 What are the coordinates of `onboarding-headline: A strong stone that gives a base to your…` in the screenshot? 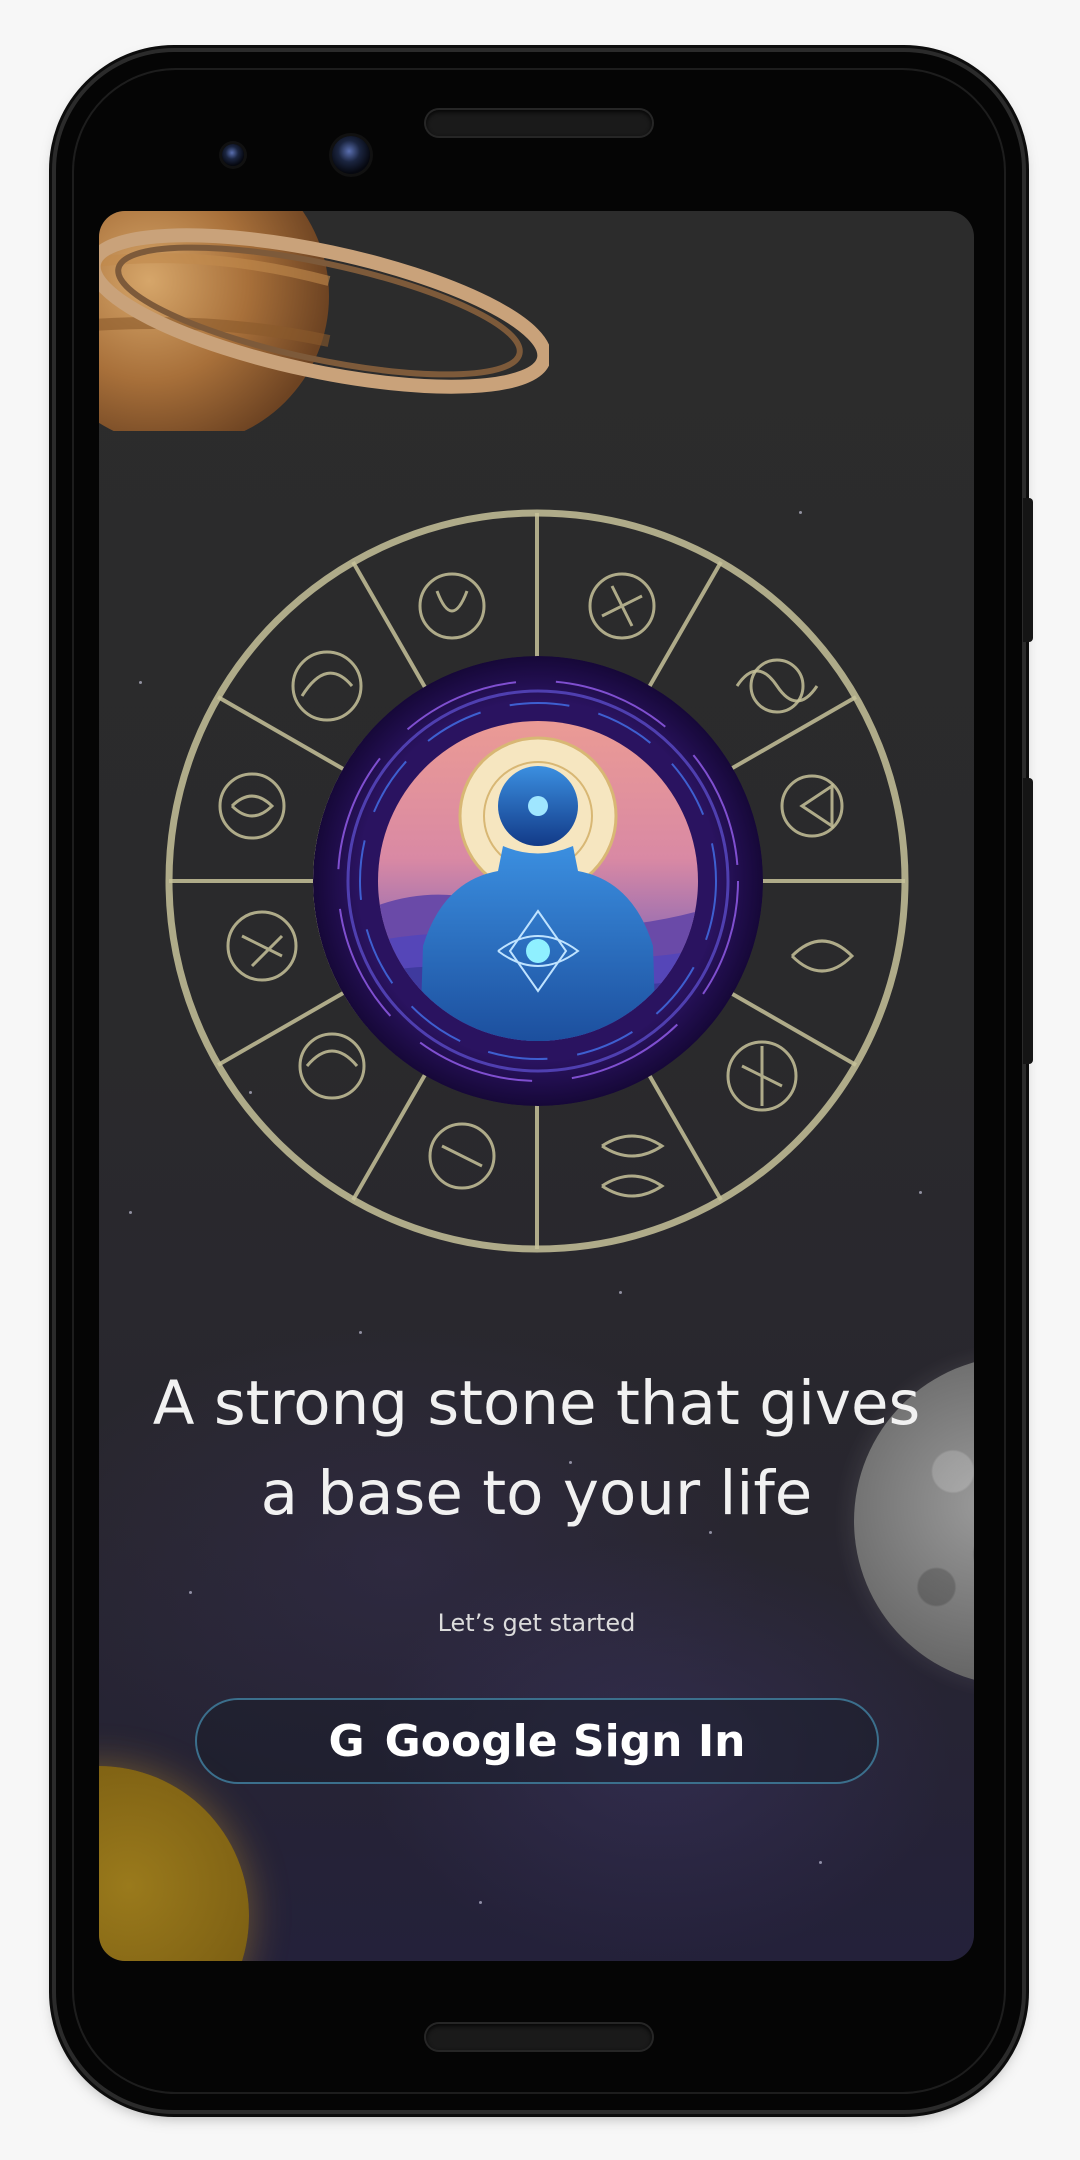 It's located at (536, 1448).